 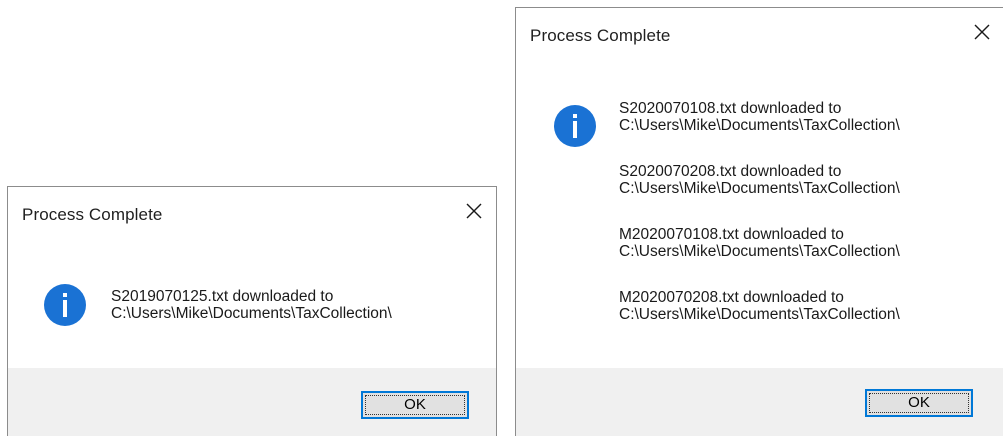 I want to click on message-filename-line: S2020070208.txt downloaded to, so click(x=730, y=171).